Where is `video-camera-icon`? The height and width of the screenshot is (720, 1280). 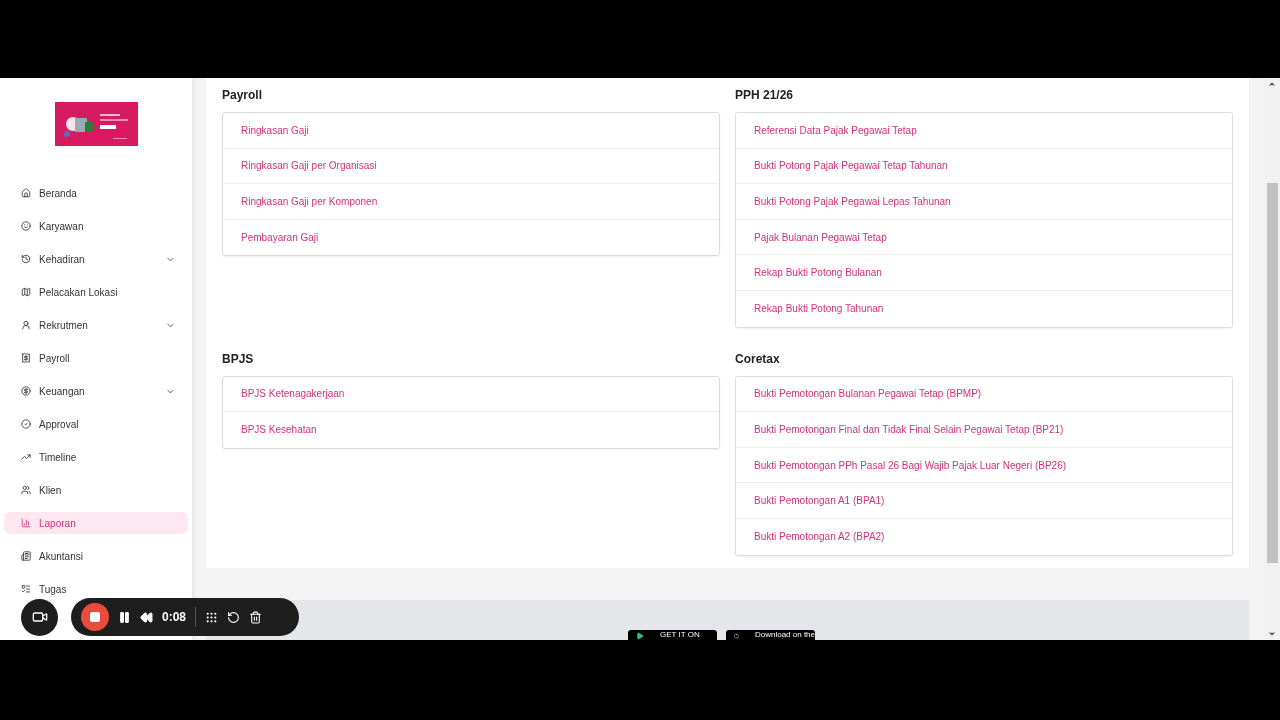 video-camera-icon is located at coordinates (39, 617).